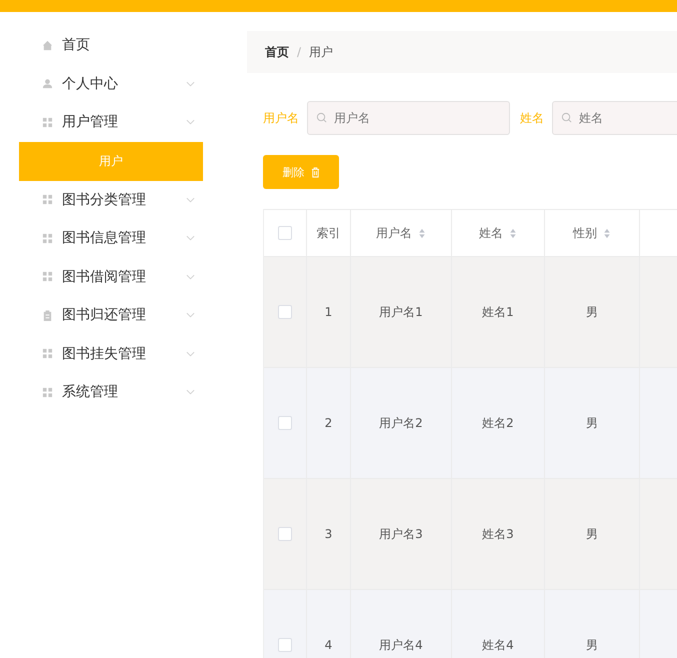  I want to click on sidebar-item: 图书信息管理, so click(123, 238).